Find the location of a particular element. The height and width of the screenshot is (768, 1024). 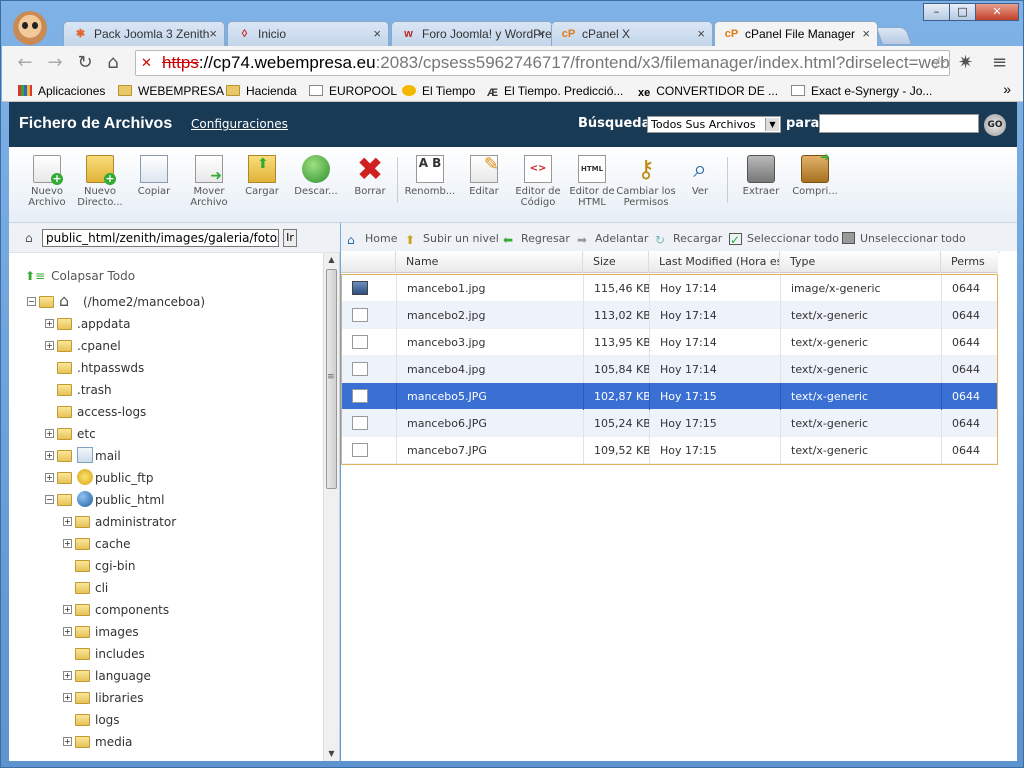

file-name: mancebo1.jpg is located at coordinates (489, 288).